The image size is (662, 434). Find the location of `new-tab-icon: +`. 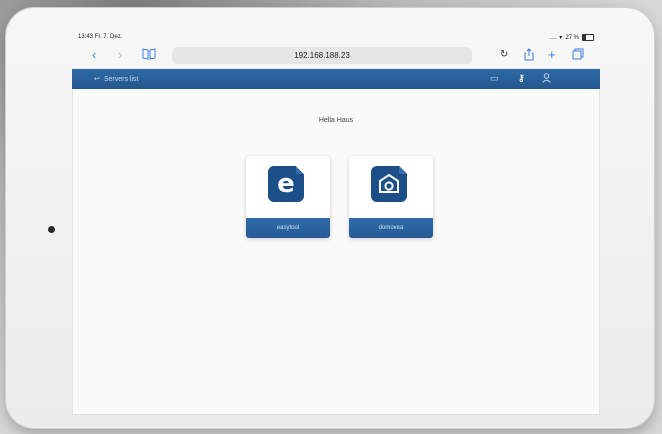

new-tab-icon: + is located at coordinates (552, 55).